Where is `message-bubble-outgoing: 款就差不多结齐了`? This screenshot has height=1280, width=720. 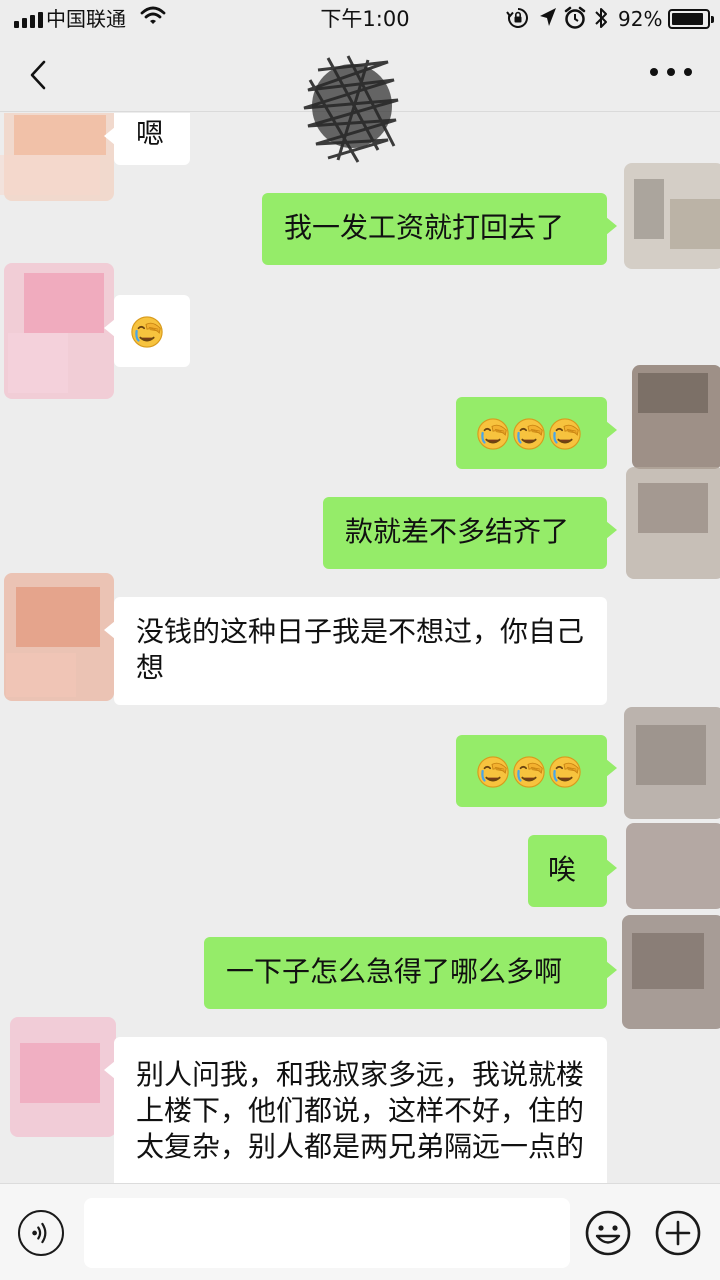
message-bubble-outgoing: 款就差不多结齐了 is located at coordinates (470, 533).